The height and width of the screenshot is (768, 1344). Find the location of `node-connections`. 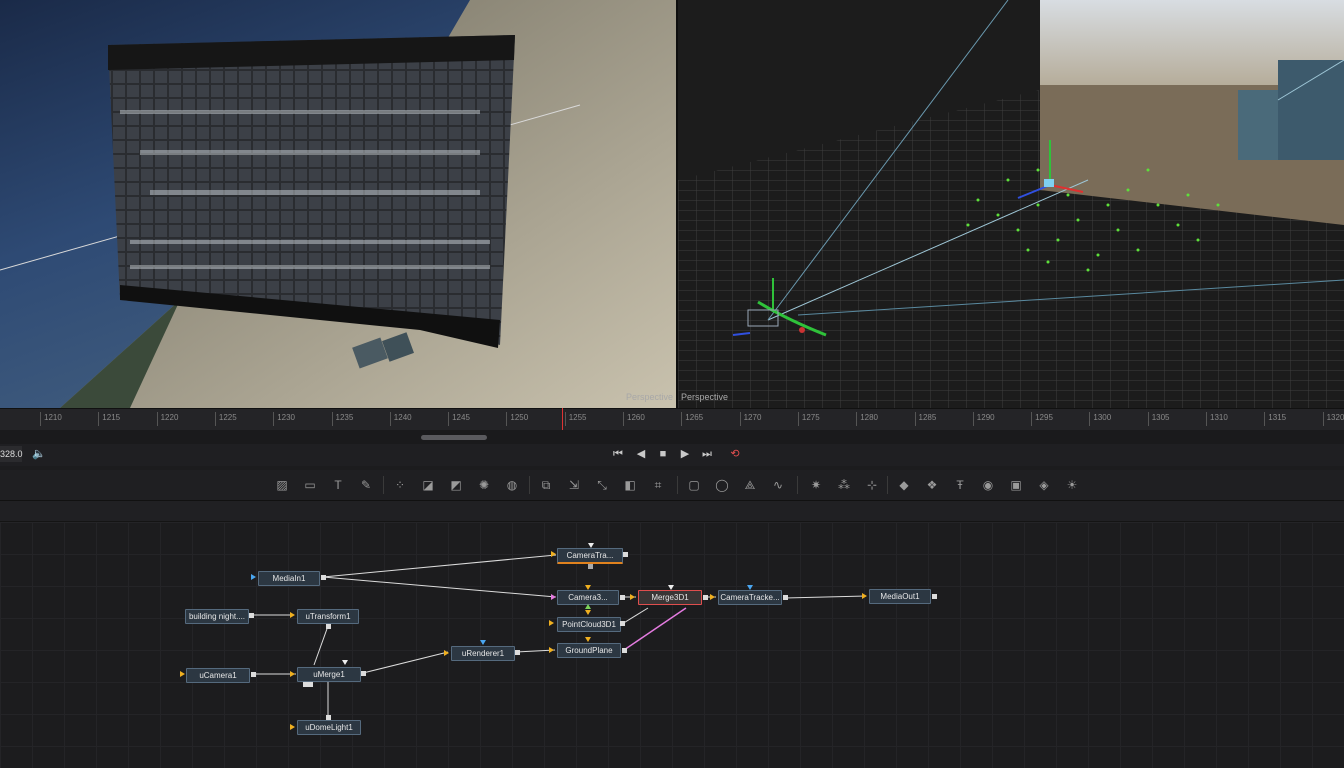

node-connections is located at coordinates (560, 635).